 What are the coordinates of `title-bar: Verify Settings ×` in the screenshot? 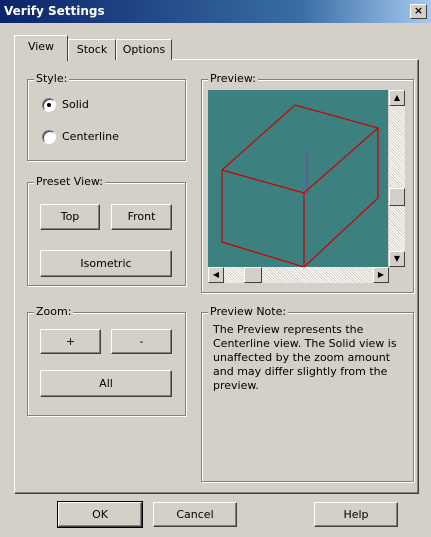 It's located at (215, 11).